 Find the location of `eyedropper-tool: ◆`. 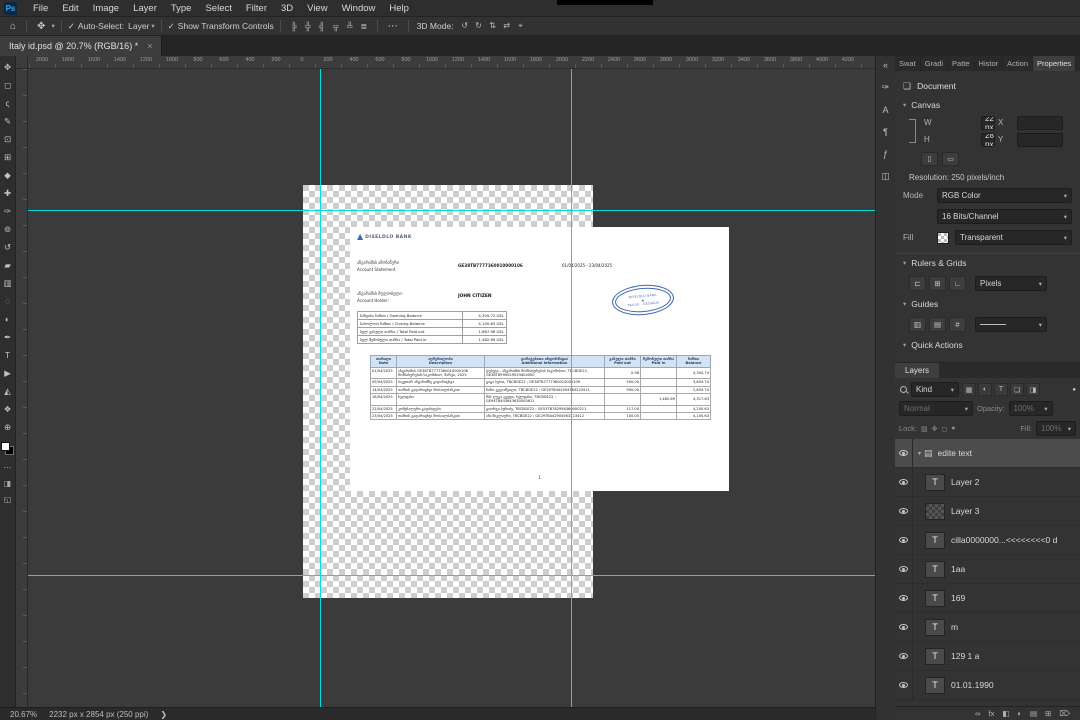

eyedropper-tool: ◆ is located at coordinates (8, 175).